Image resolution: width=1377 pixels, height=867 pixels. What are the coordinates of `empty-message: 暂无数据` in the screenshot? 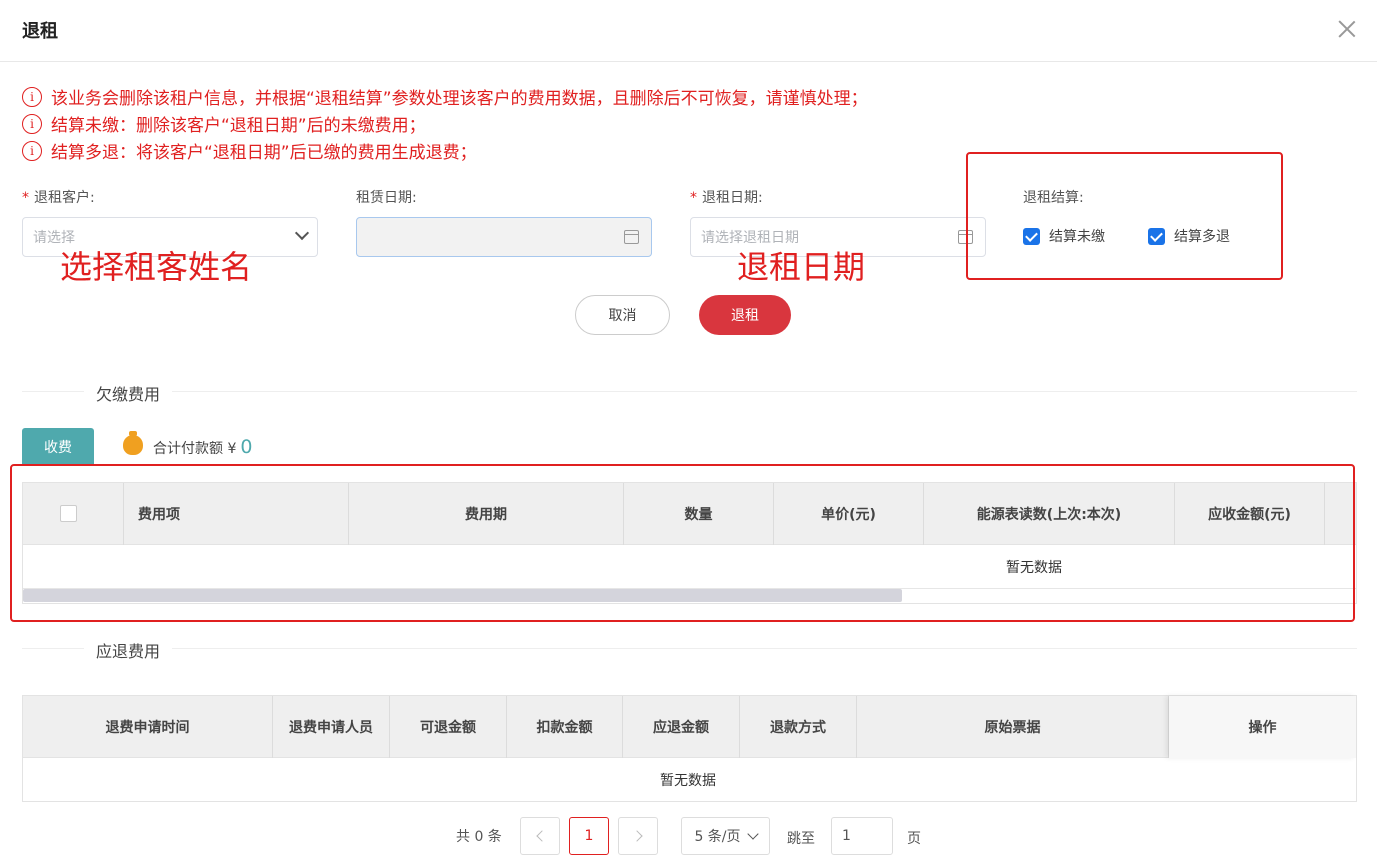 It's located at (688, 781).